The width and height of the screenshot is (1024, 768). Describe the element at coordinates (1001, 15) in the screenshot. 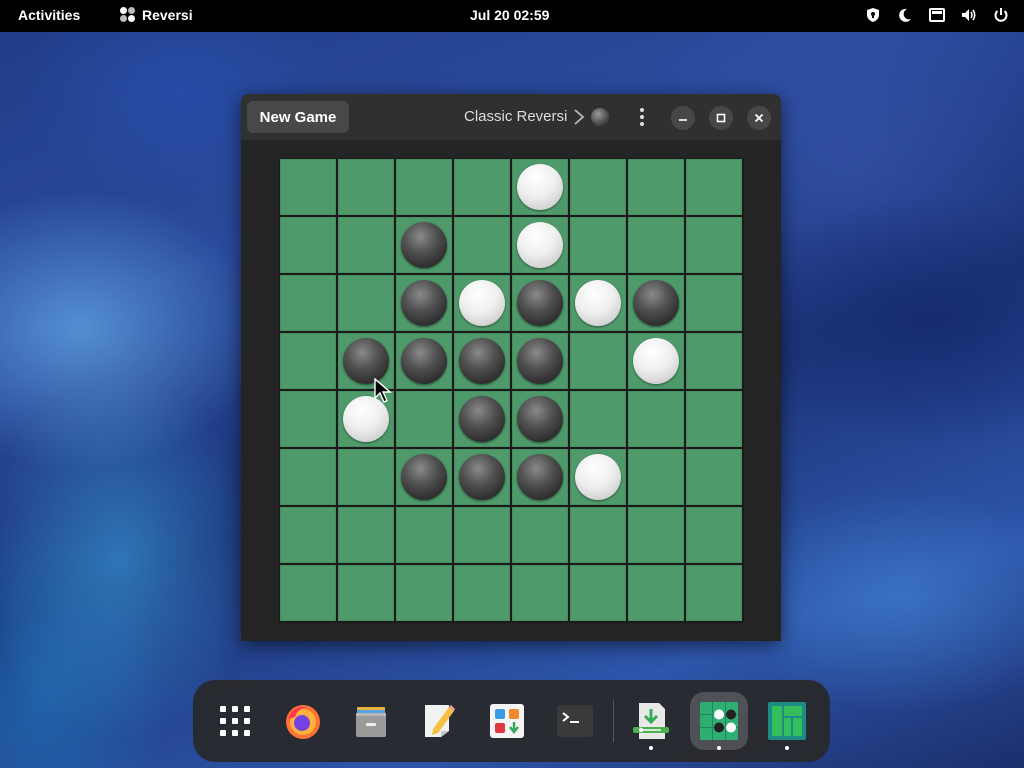

I see `power-icon` at that location.